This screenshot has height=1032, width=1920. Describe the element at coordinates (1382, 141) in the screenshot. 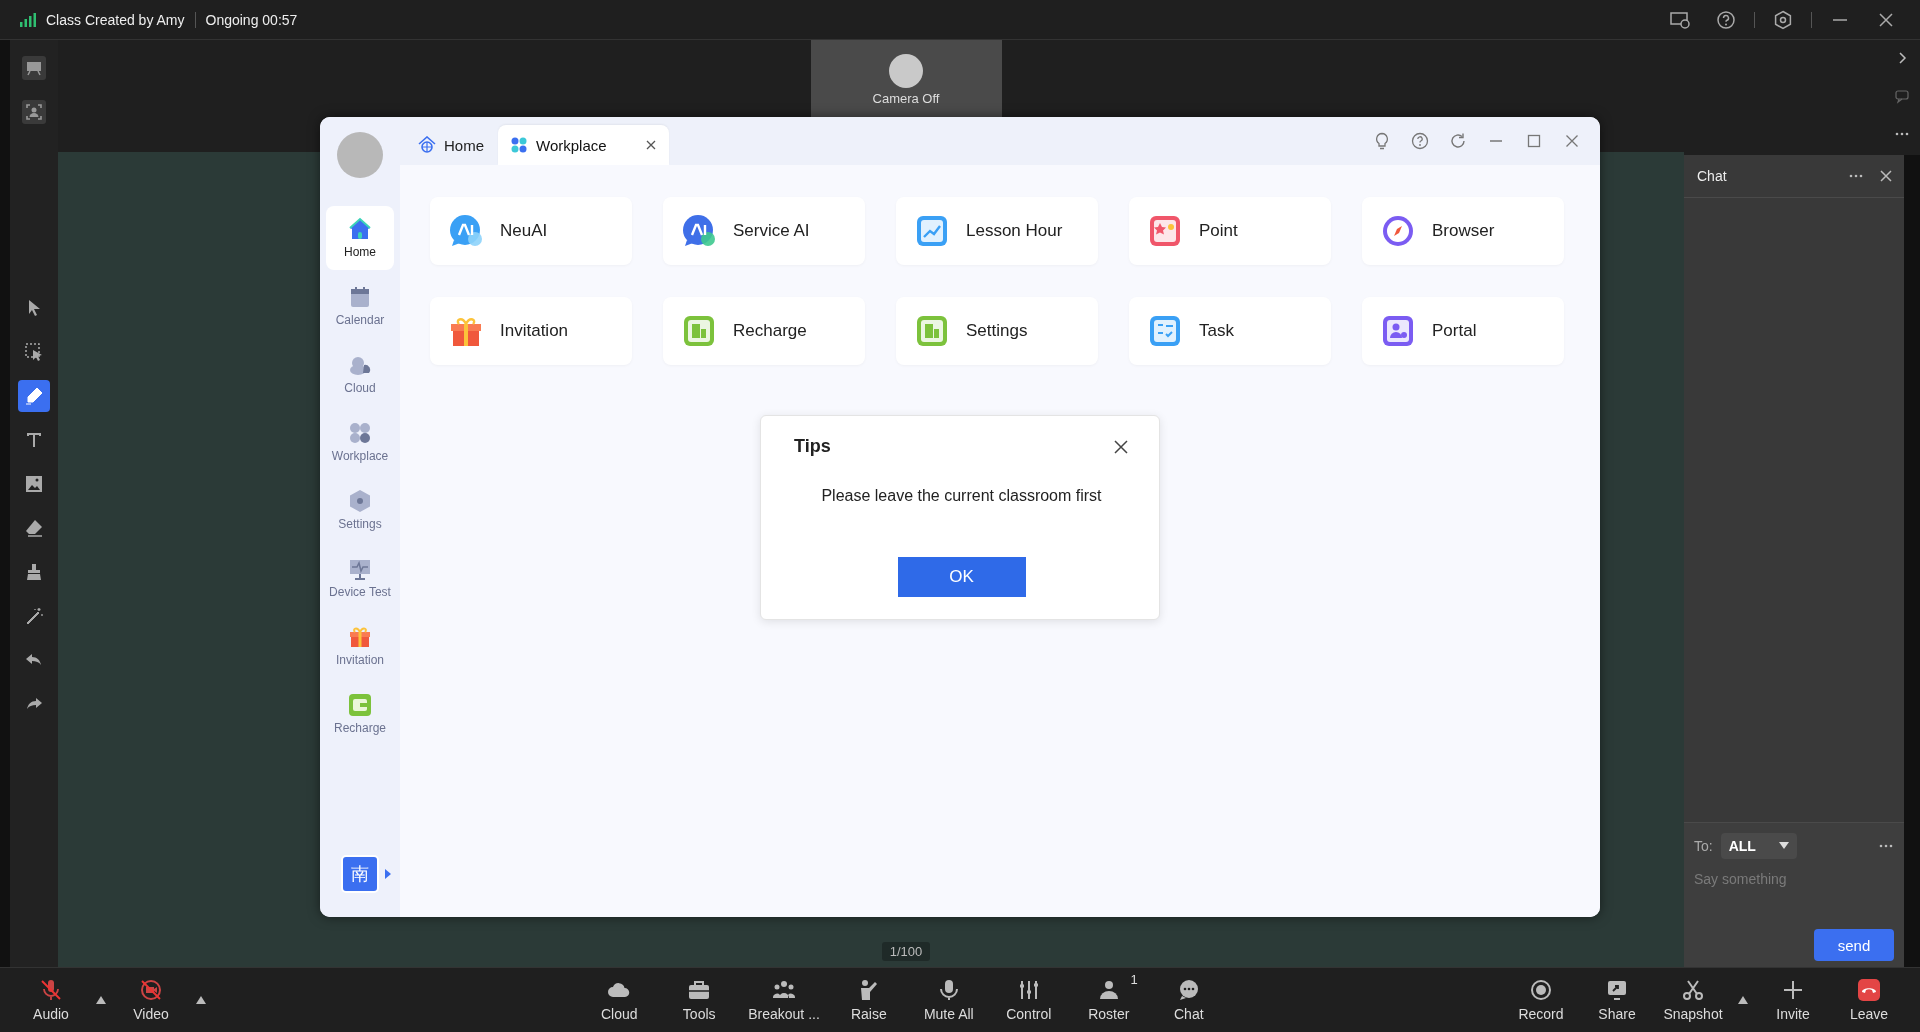

I see `lightbulb-icon` at that location.